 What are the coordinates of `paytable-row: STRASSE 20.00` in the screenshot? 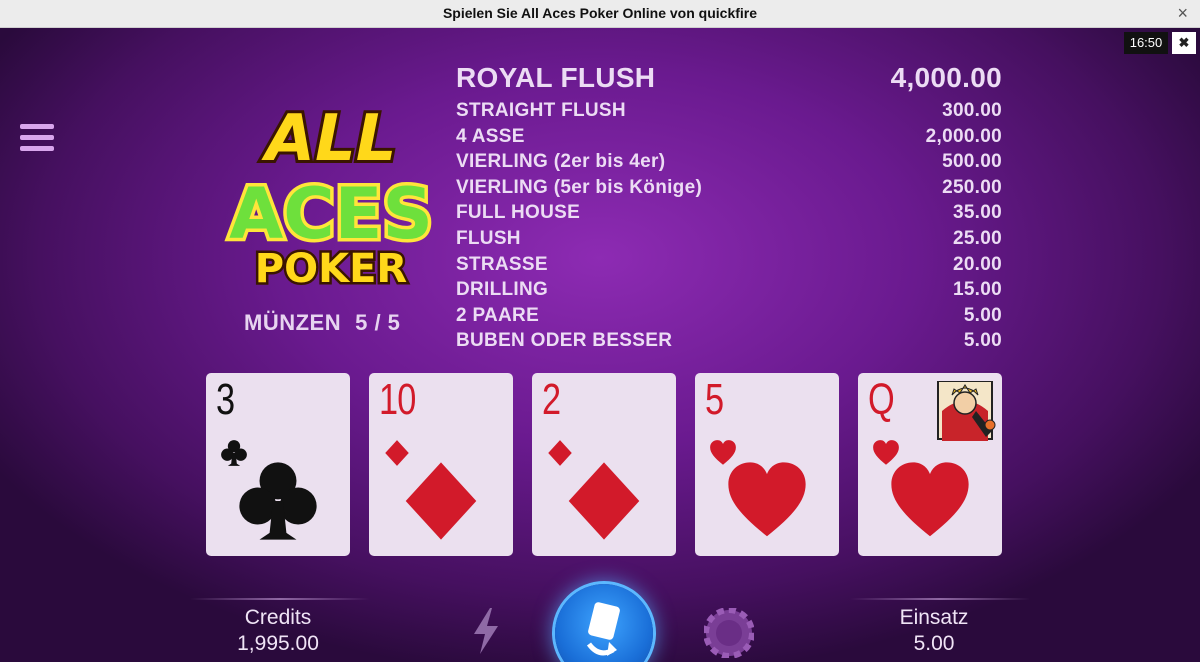 It's located at (729, 265).